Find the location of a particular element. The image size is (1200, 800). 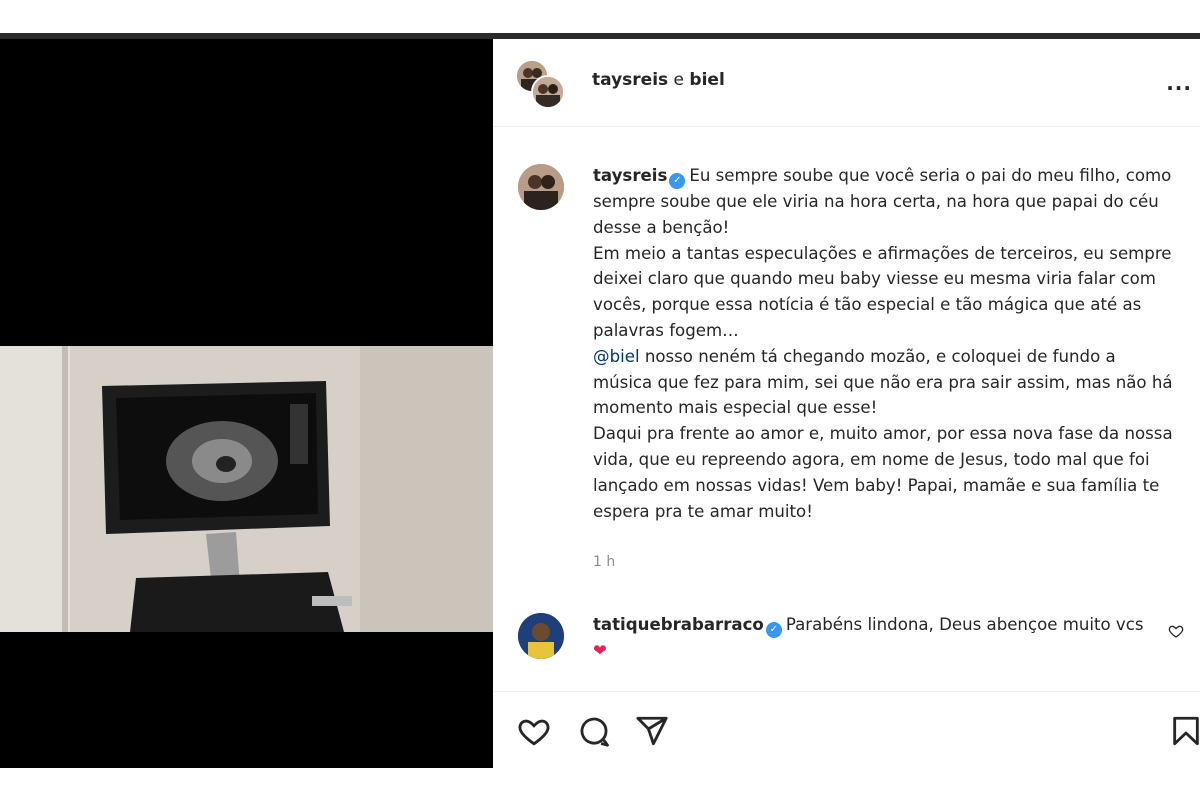

comment-icon is located at coordinates (594, 731).